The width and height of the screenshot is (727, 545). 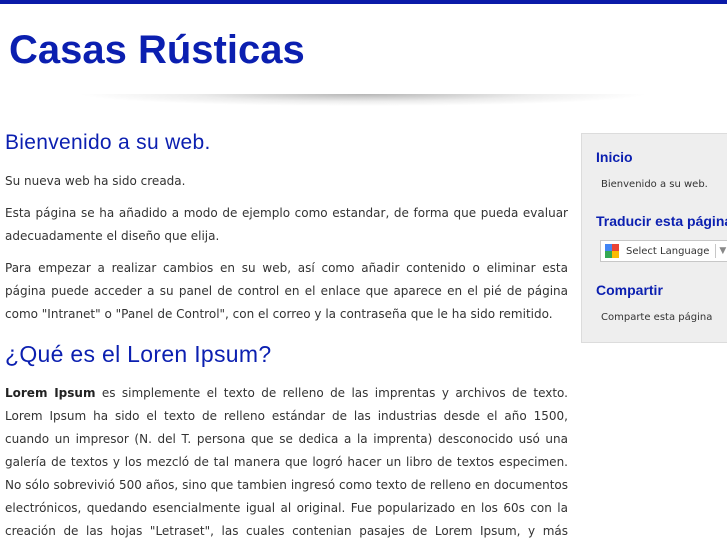 I want to click on language-select: Select Language ▼, so click(x=663, y=251).